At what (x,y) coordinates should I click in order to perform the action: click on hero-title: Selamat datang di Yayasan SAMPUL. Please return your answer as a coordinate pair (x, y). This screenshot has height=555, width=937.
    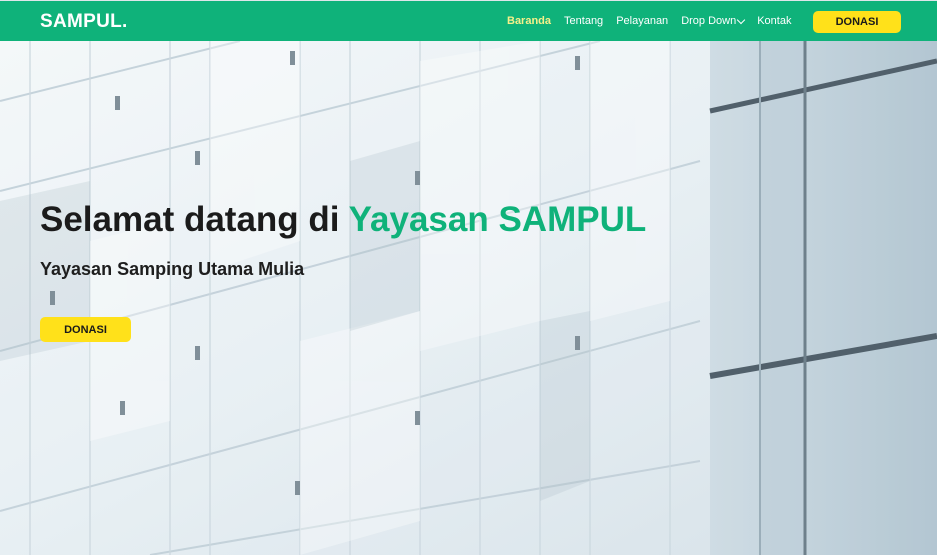
    Looking at the image, I should click on (343, 220).